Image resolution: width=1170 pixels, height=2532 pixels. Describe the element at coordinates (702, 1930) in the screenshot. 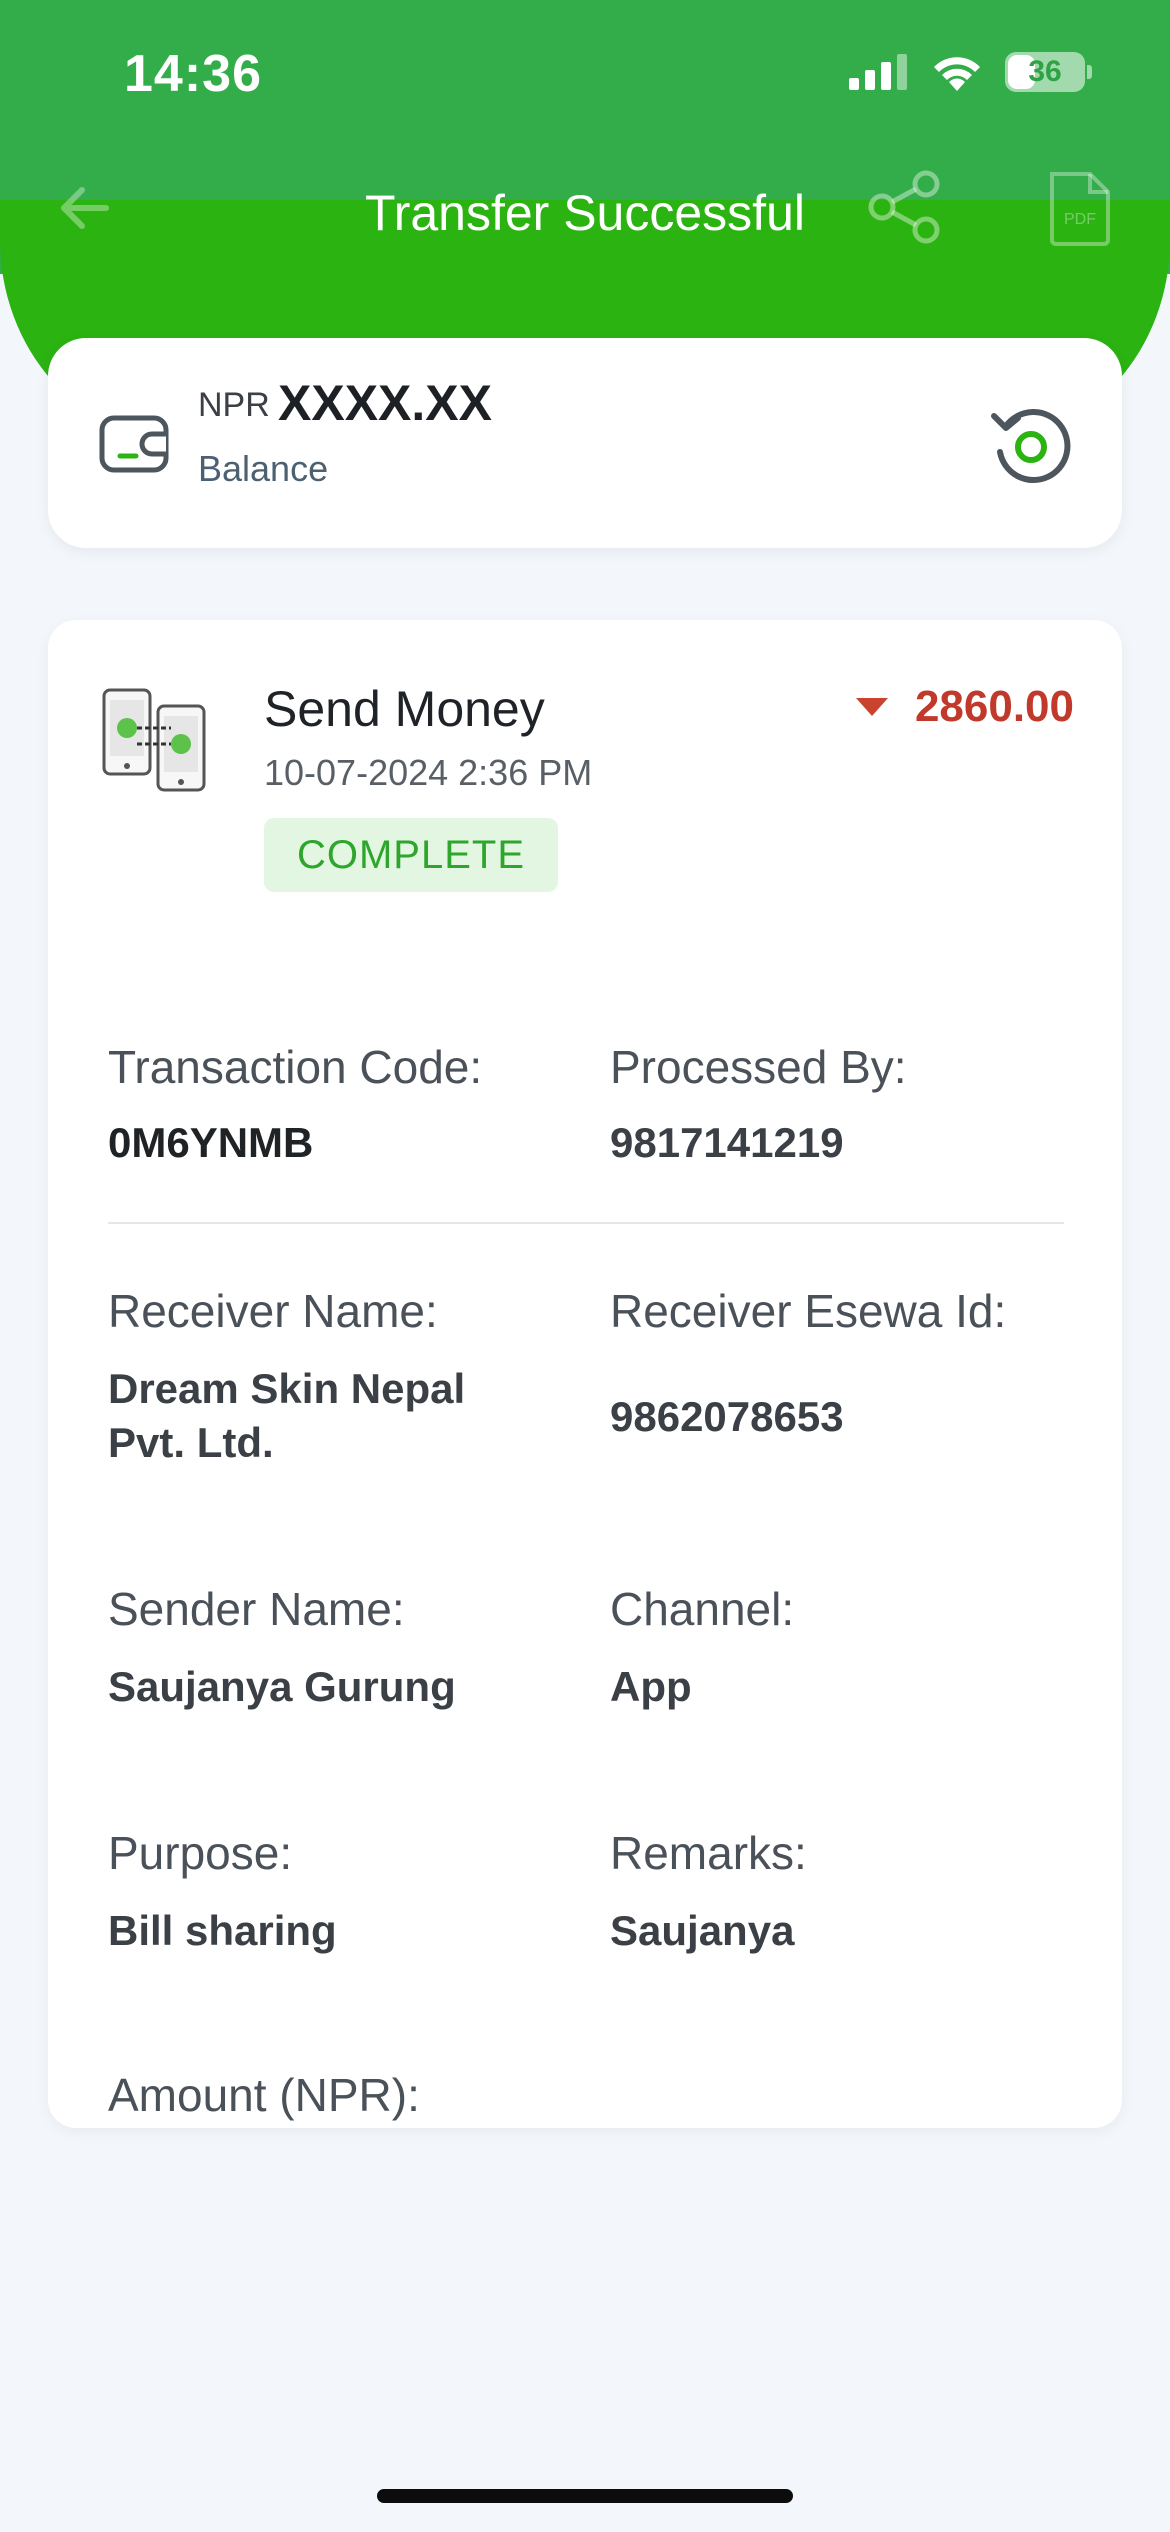

I see `remarks-value: Saujanya` at that location.